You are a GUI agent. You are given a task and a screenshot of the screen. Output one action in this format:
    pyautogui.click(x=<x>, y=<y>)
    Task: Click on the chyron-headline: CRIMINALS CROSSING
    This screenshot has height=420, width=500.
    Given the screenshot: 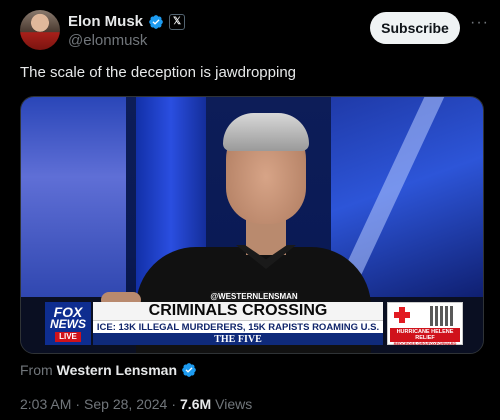 What is the action you would take?
    pyautogui.click(x=238, y=311)
    